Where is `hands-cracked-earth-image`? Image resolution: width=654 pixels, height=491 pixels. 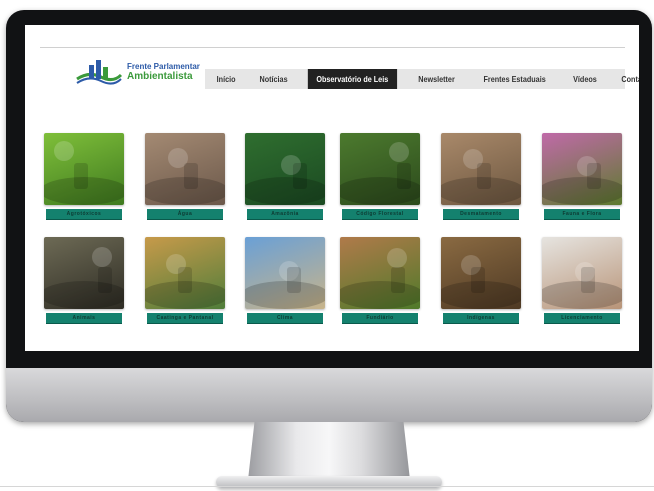 hands-cracked-earth-image is located at coordinates (185, 169).